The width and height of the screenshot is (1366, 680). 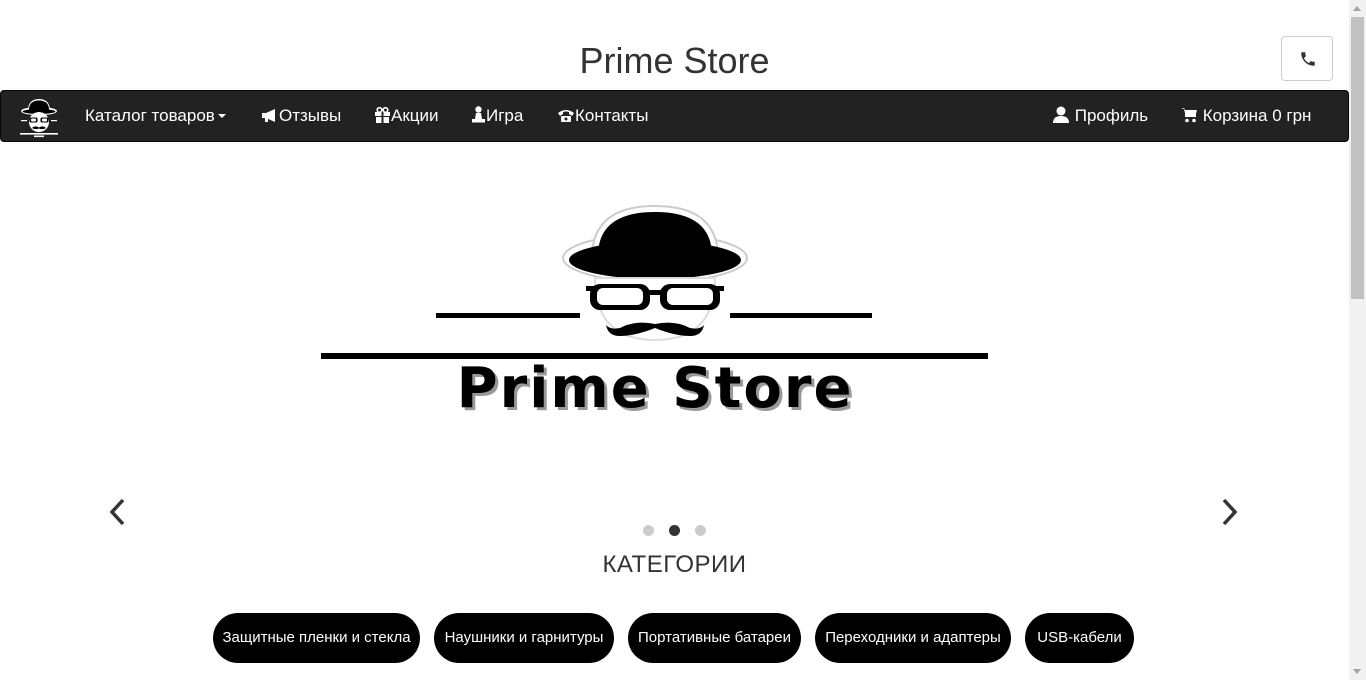 What do you see at coordinates (1357, 8) in the screenshot?
I see `scroll-up-arrow-icon` at bounding box center [1357, 8].